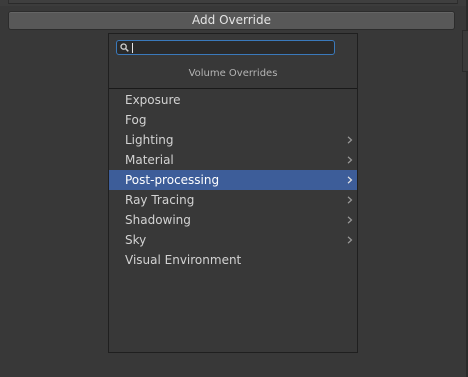  I want to click on menu-item-label: Exposure, so click(153, 100).